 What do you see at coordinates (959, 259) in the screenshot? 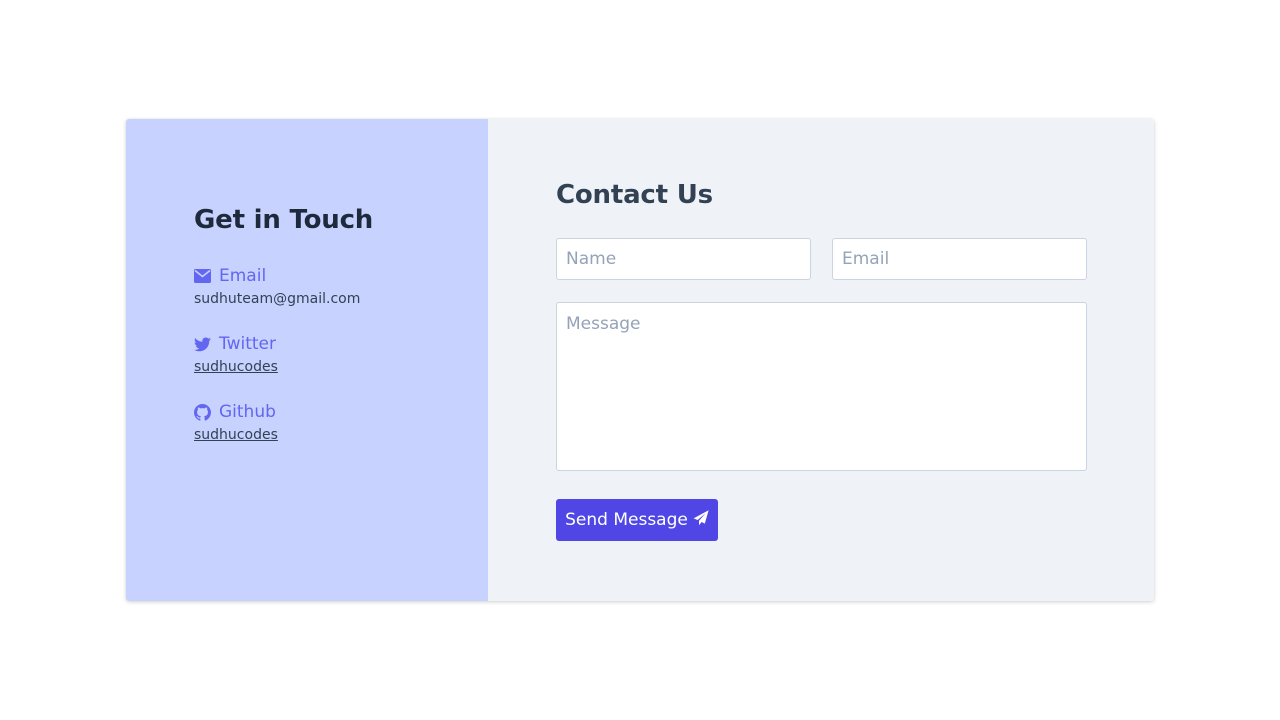
I see `email-input` at bounding box center [959, 259].